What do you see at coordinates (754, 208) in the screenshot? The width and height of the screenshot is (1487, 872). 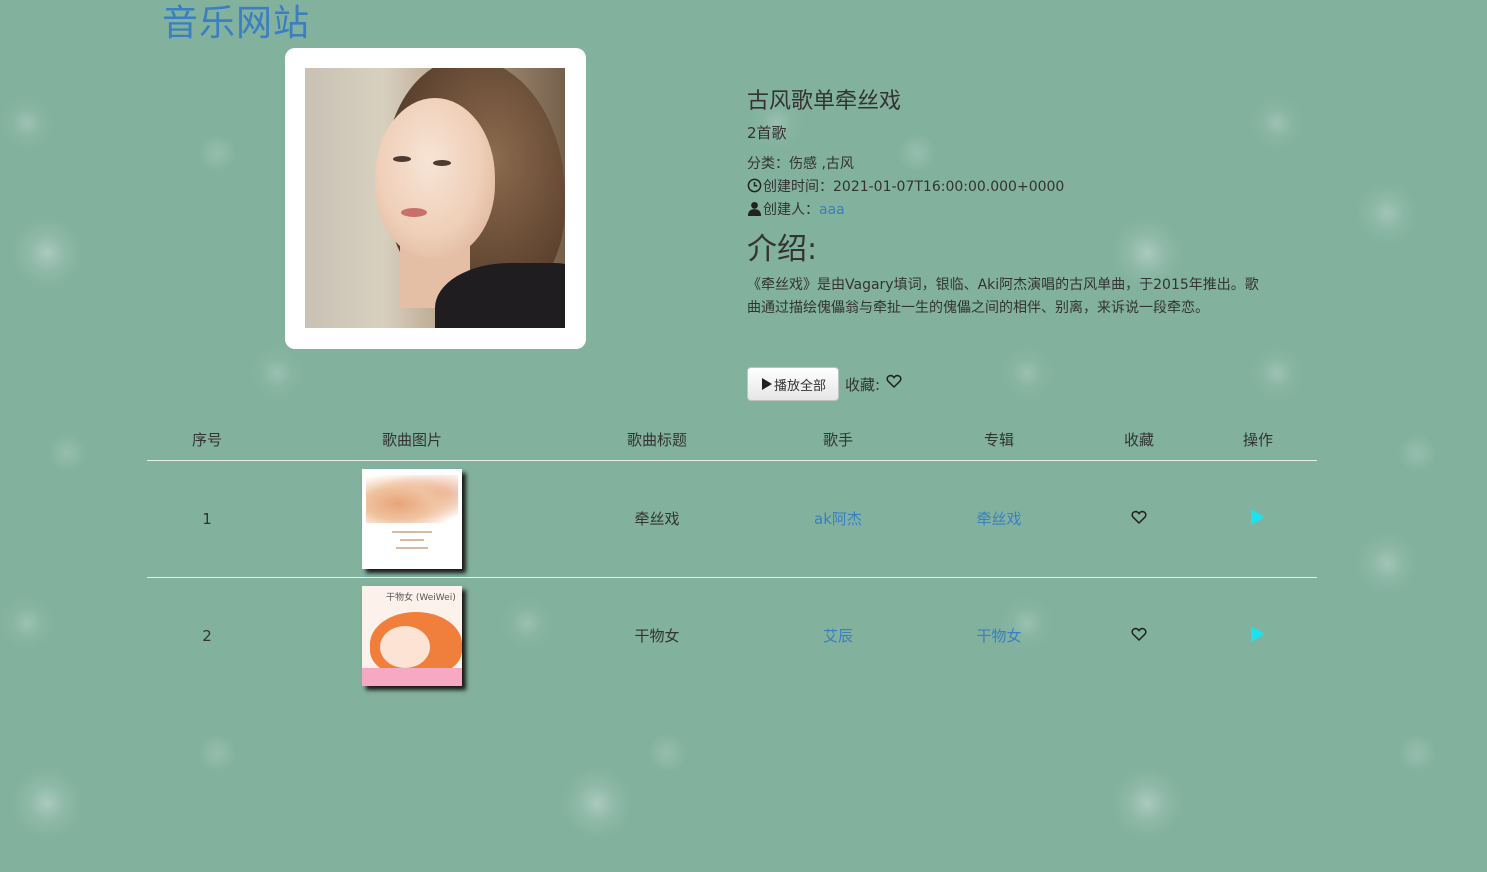 I see `user-icon` at bounding box center [754, 208].